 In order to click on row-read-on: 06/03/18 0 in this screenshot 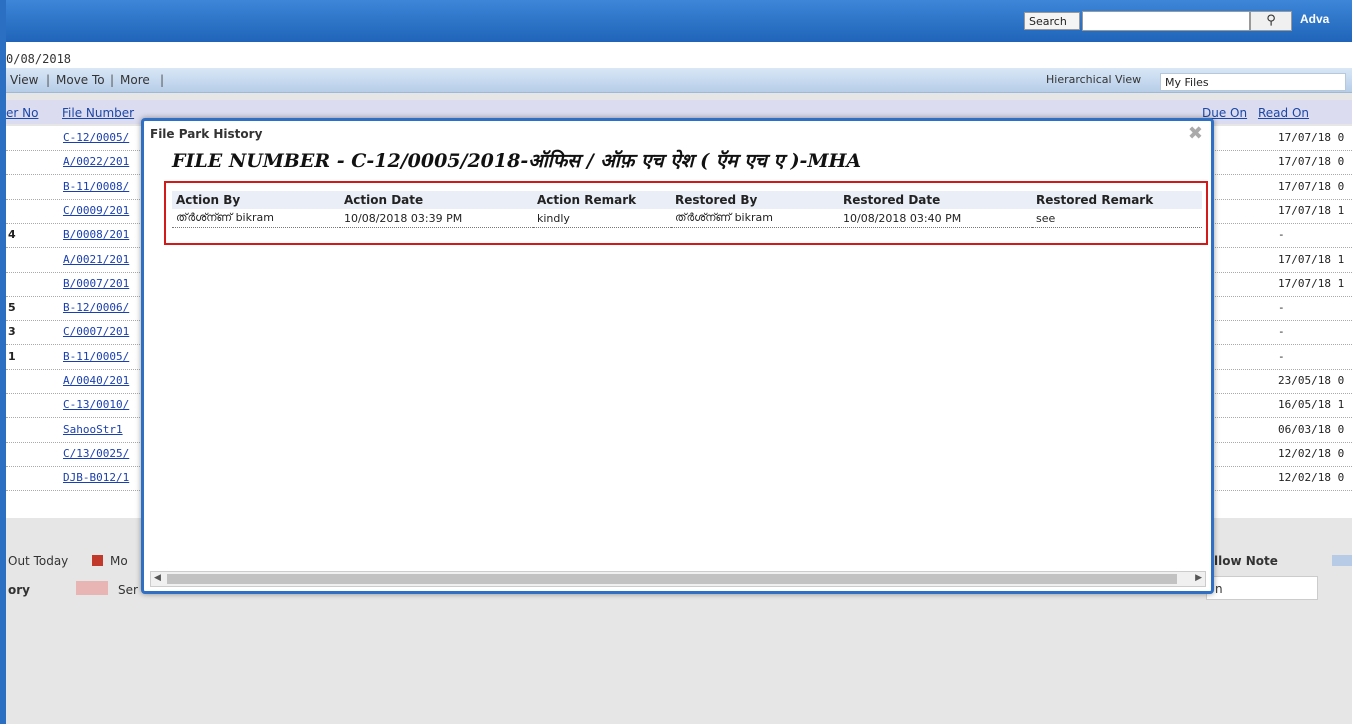, I will do `click(1311, 429)`.